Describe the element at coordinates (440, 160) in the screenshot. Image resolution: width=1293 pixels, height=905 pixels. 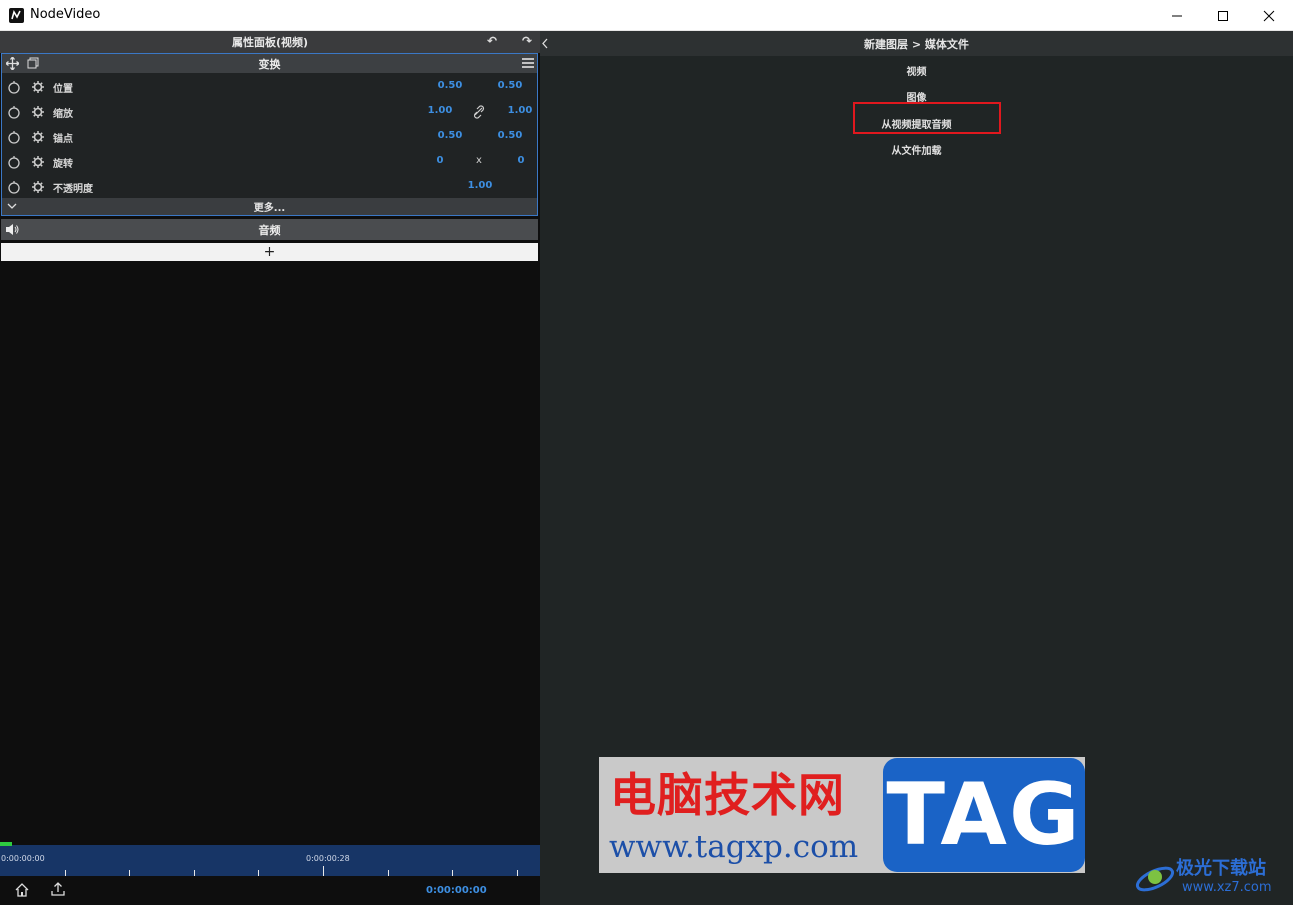
I see `rotation-turns-value: 0` at that location.